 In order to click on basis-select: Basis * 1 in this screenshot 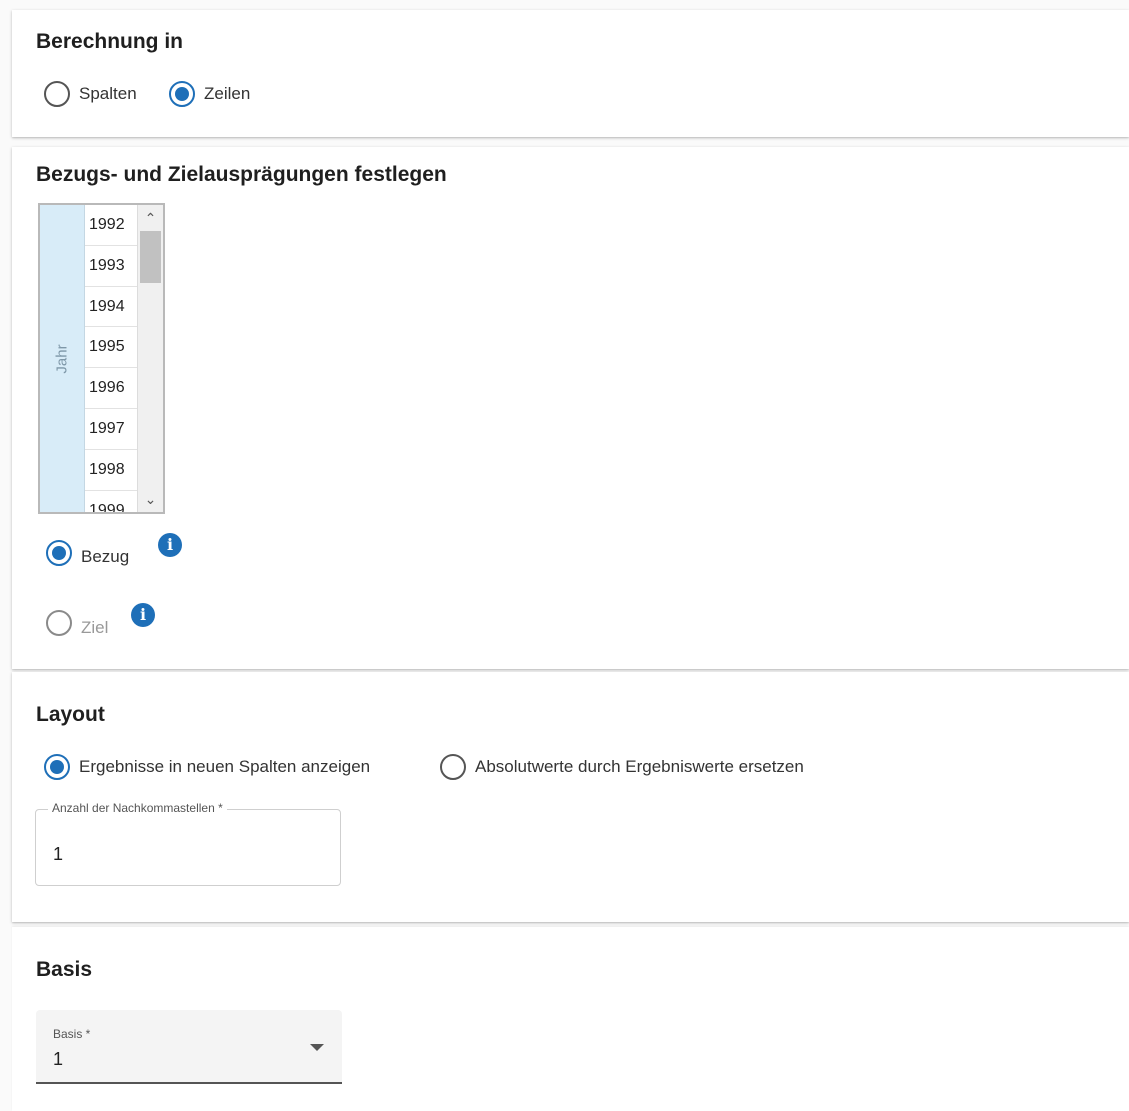, I will do `click(189, 1047)`.